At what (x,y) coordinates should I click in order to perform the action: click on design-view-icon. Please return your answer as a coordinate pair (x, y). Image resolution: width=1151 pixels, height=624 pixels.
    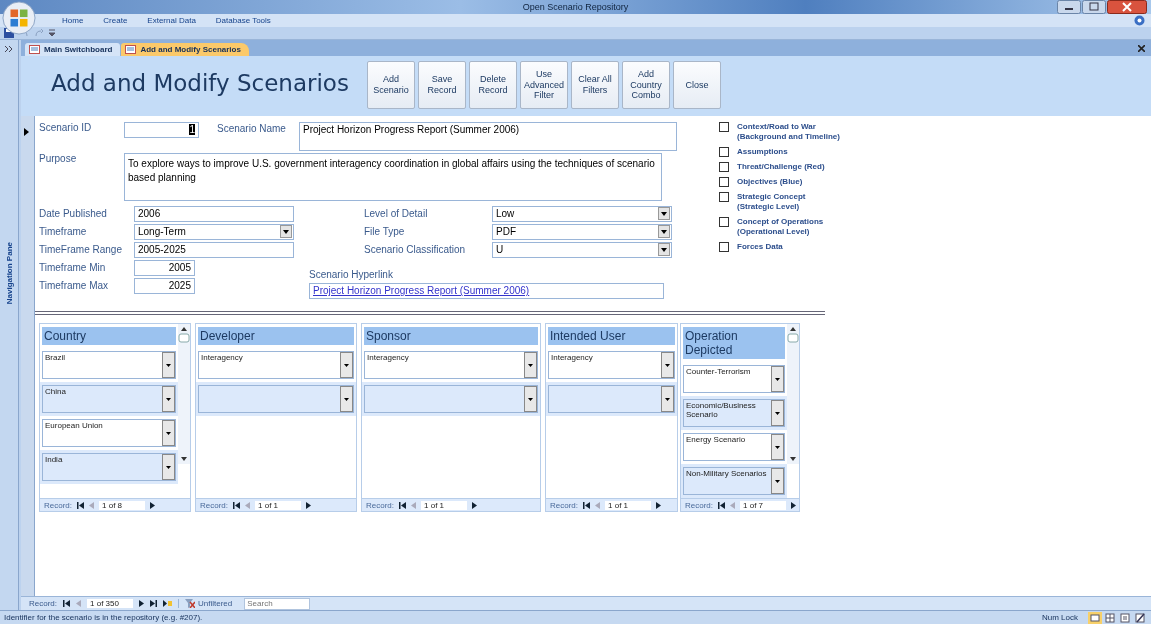
    Looking at the image, I should click on (1140, 617).